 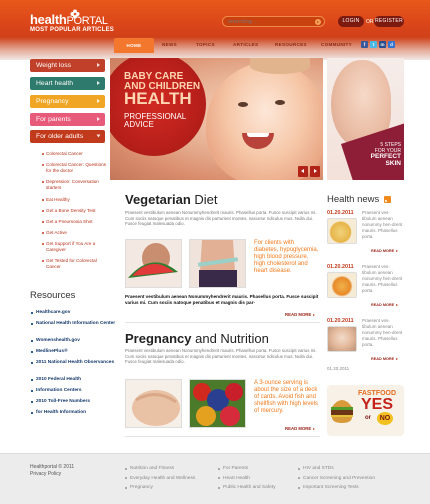 What do you see at coordinates (158, 338) in the screenshot?
I see `article-title-bold: Pregnancy` at bounding box center [158, 338].